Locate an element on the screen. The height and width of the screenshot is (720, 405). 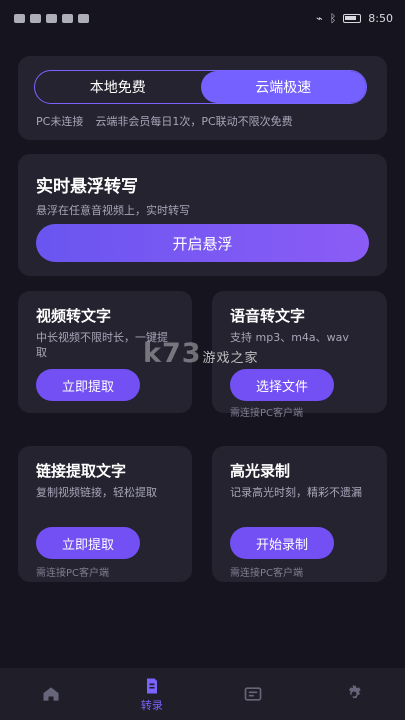
transcribe-tab: 转录 is located at coordinates (152, 694).